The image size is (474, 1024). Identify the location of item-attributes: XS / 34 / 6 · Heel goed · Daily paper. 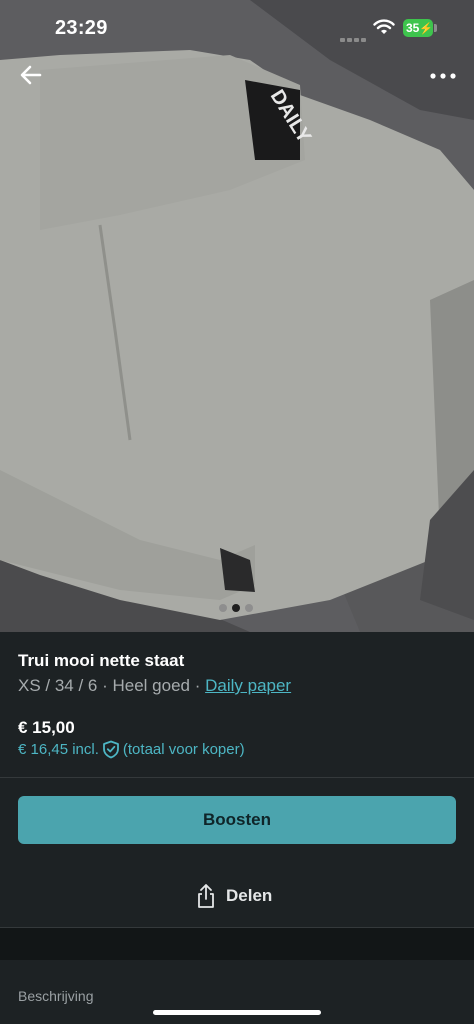
(154, 686).